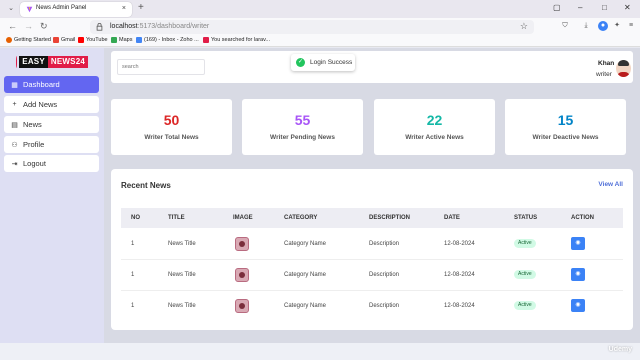  I want to click on bookmark-star-icon: ☆, so click(524, 26).